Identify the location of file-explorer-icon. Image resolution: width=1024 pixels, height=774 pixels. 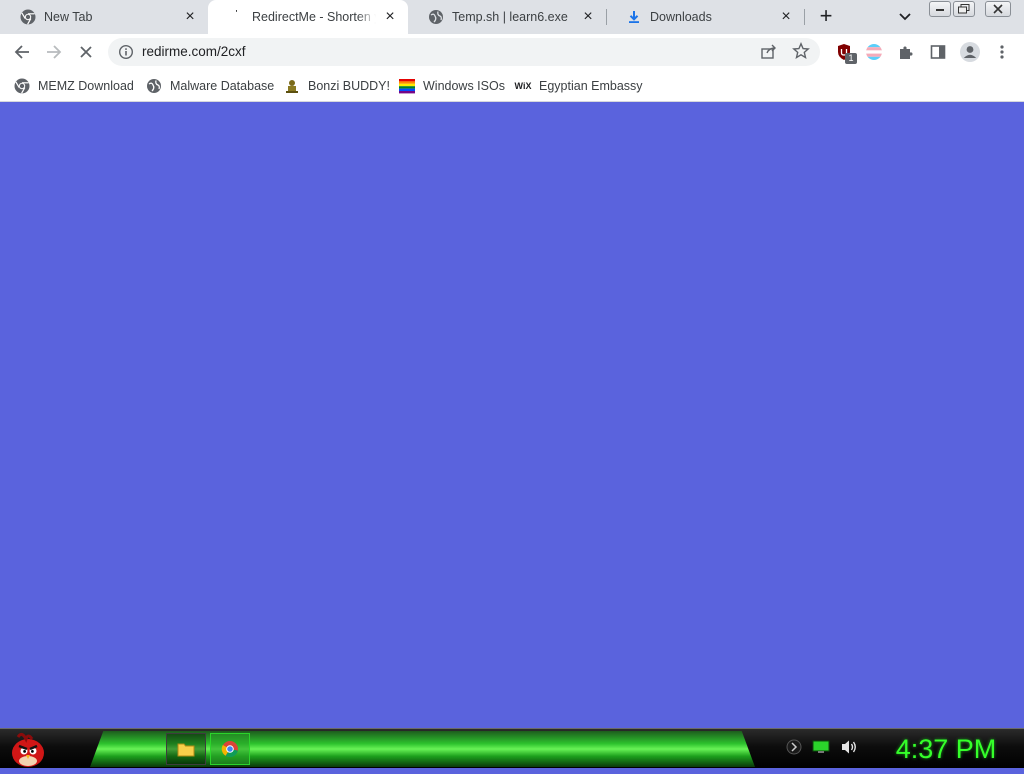
(186, 750).